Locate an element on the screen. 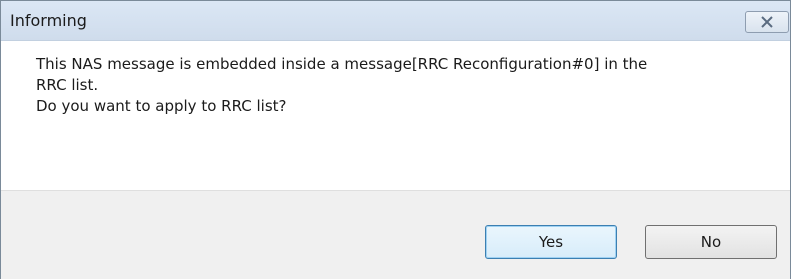 The width and height of the screenshot is (791, 279). close-icon is located at coordinates (767, 22).